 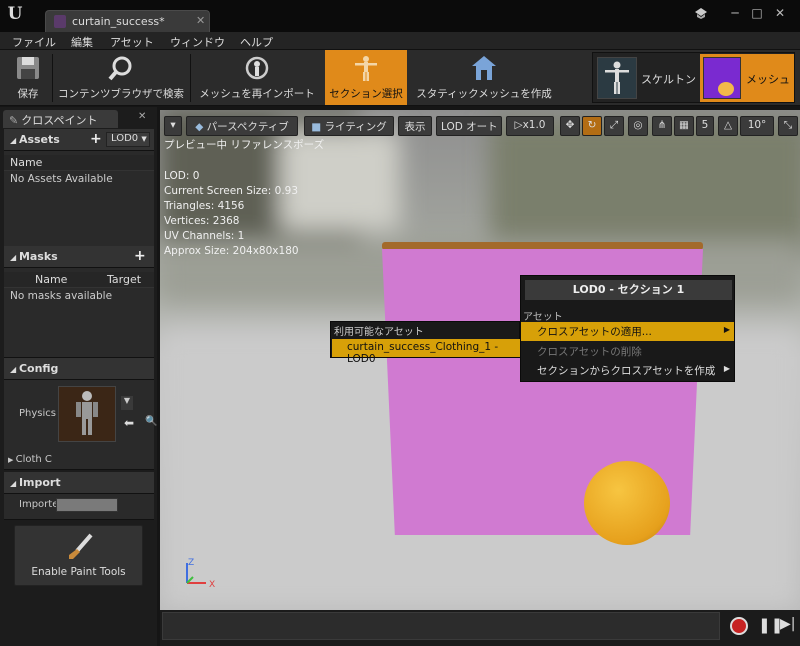 I want to click on timeline-field, so click(x=441, y=626).